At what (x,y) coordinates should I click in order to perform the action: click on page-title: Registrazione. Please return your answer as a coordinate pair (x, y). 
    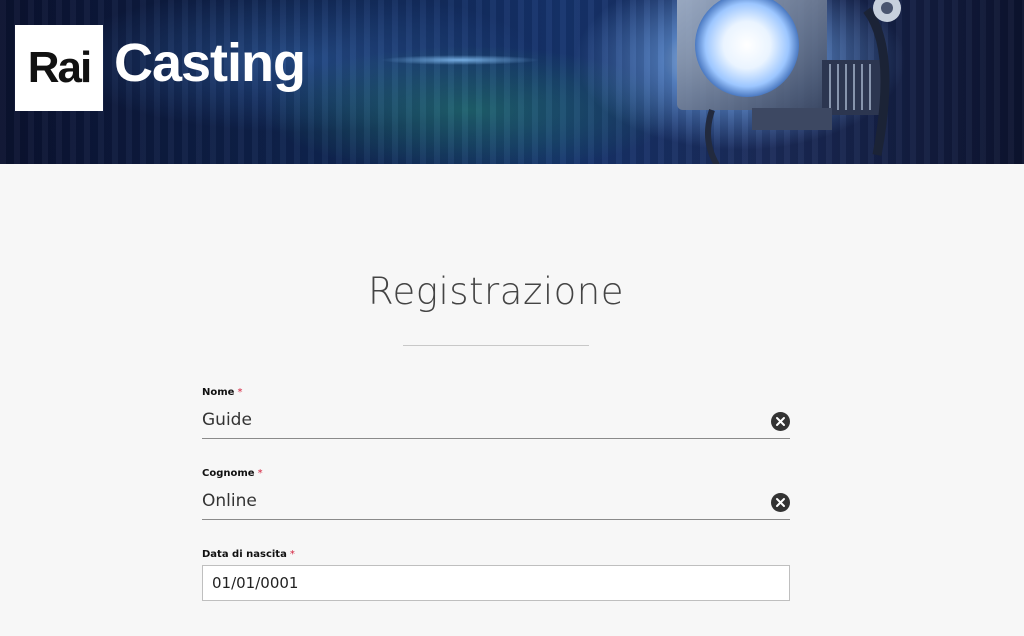
    Looking at the image, I should click on (495, 291).